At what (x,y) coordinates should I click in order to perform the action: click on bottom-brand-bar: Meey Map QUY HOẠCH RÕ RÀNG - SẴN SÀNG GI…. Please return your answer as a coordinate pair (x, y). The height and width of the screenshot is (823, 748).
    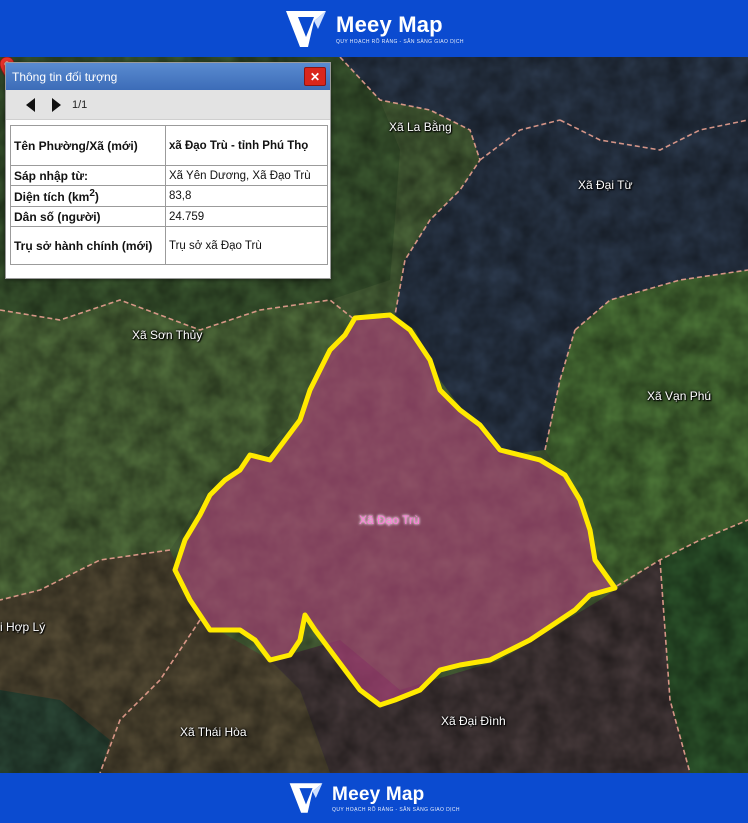
    Looking at the image, I should click on (374, 798).